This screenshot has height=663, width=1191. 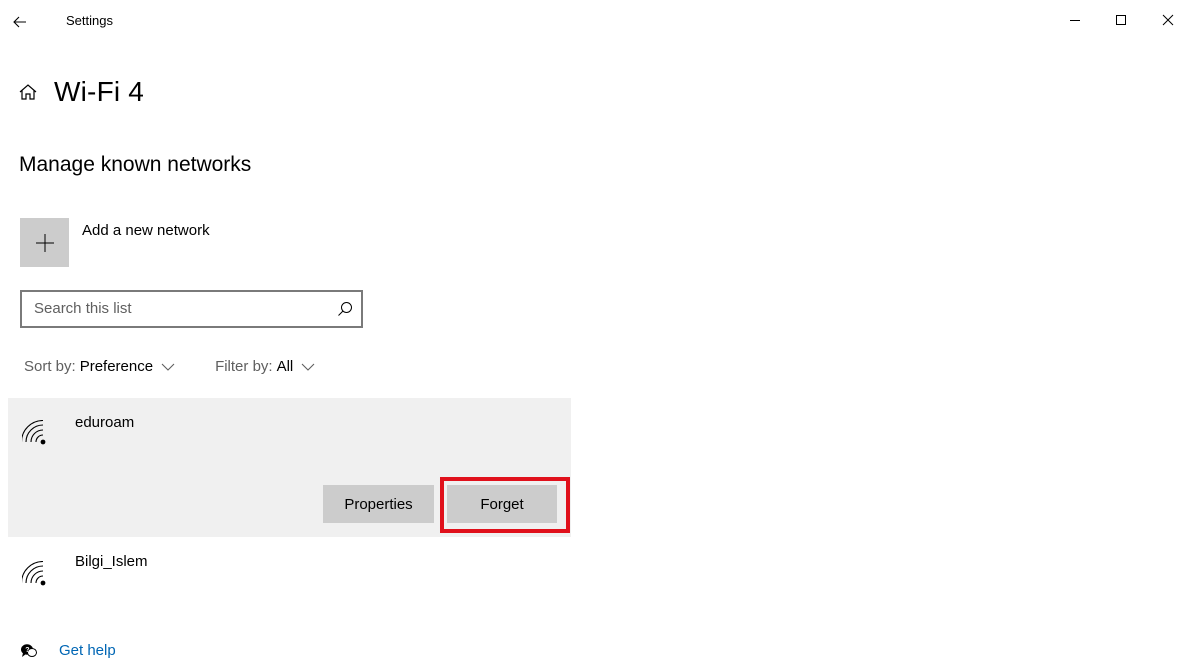 I want to click on close-button, so click(x=1168, y=20).